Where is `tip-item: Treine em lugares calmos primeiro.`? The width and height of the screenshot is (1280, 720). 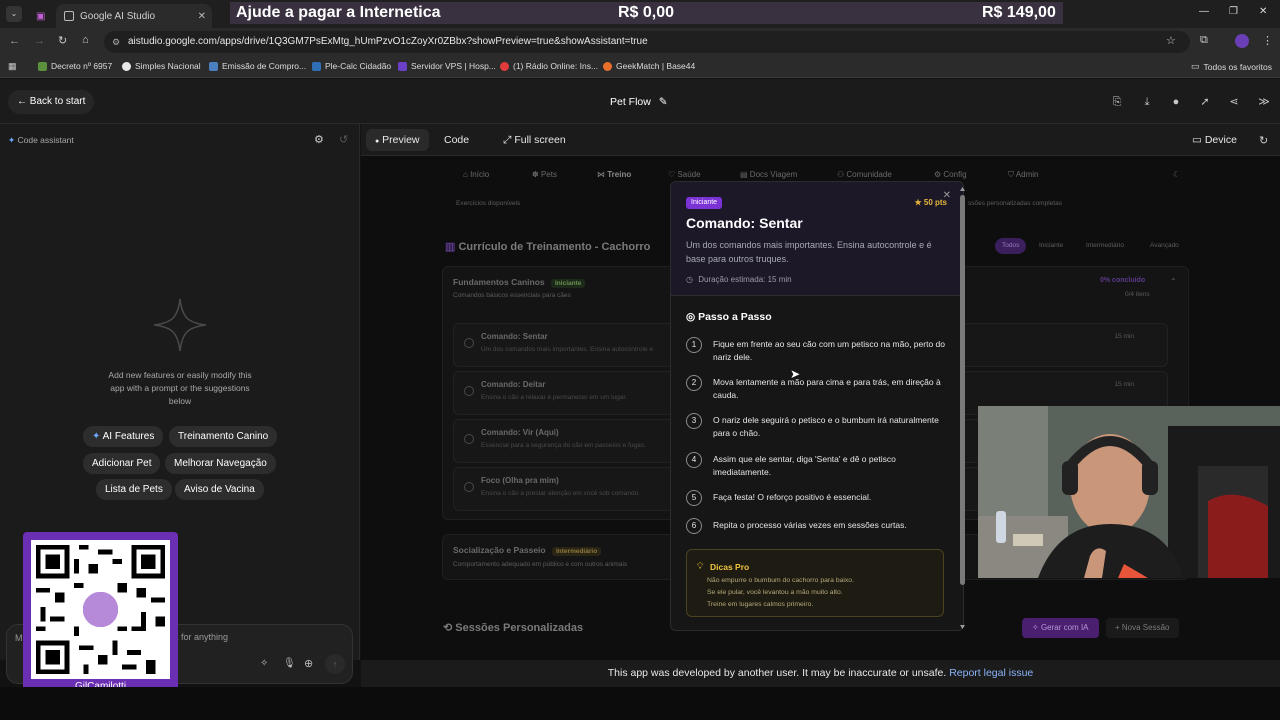
tip-item: Treine em lugares calmos primeiro. is located at coordinates (760, 604).